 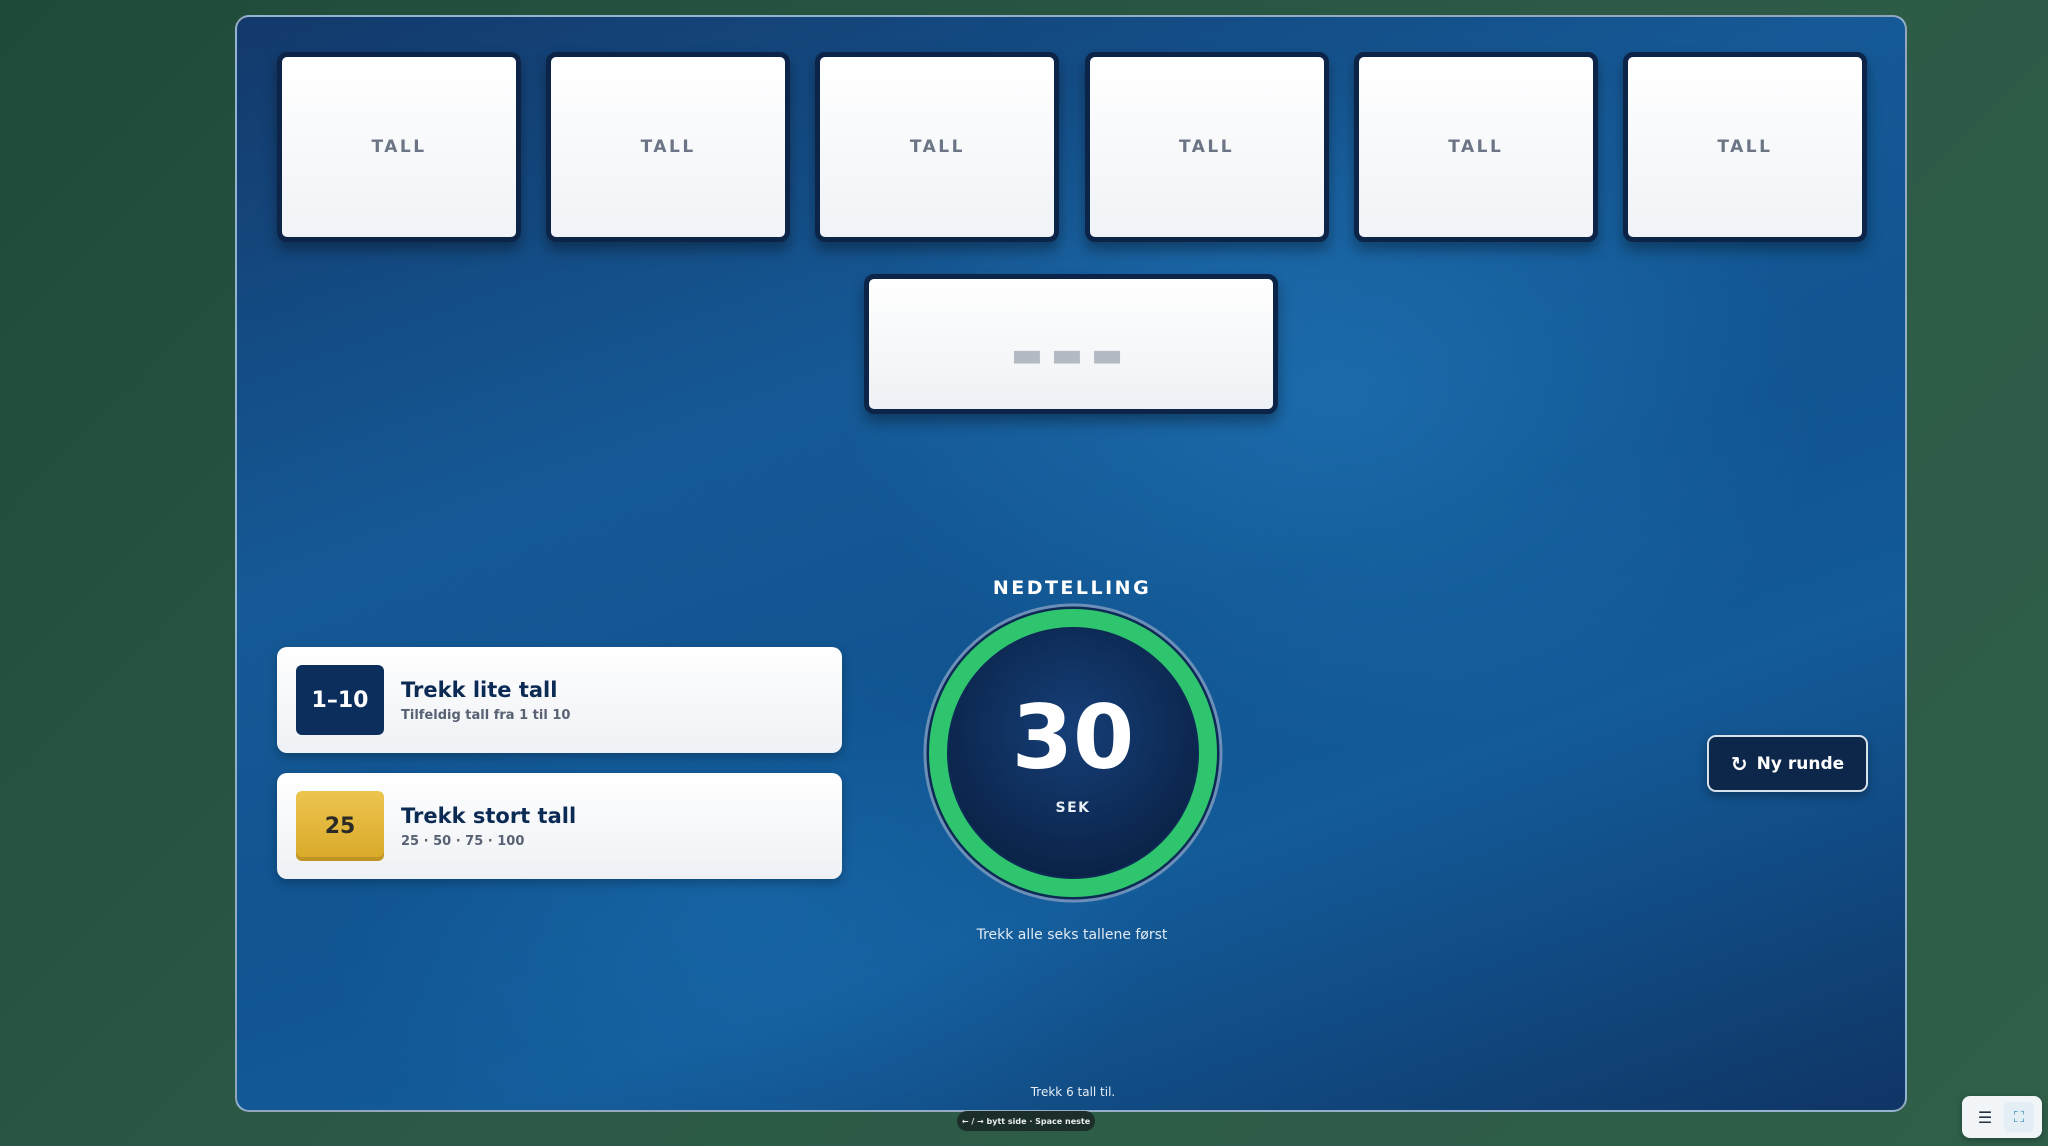 I want to click on draw-large-subtitle: 25 · 50 · 75 · 100, so click(x=463, y=841).